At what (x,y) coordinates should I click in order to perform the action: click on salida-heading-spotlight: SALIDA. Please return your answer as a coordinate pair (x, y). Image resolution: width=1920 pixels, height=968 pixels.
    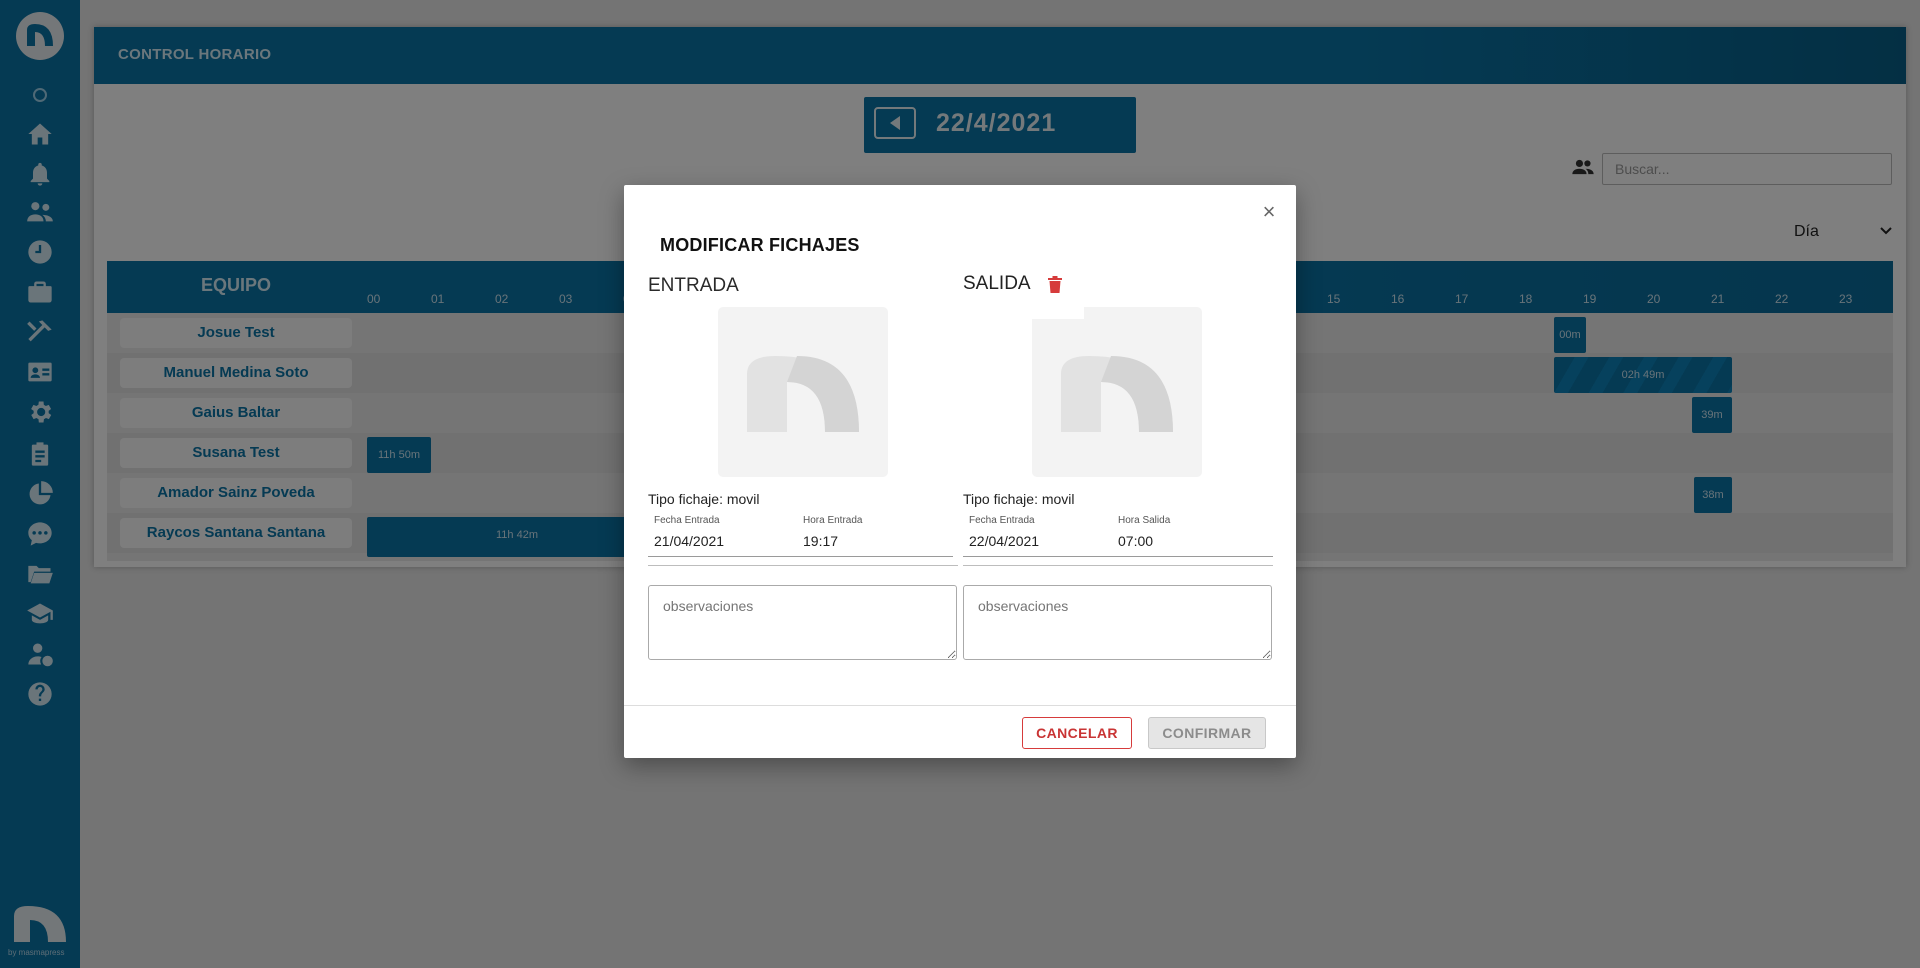
    Looking at the image, I should click on (1011, 284).